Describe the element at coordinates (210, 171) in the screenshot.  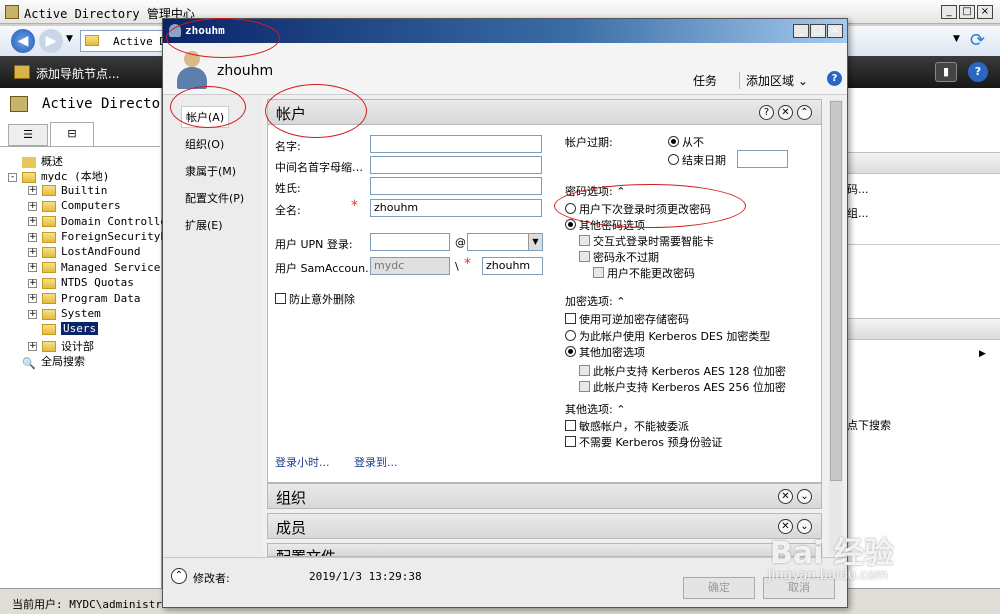
I see `nav-item: 隶属于(M)` at that location.